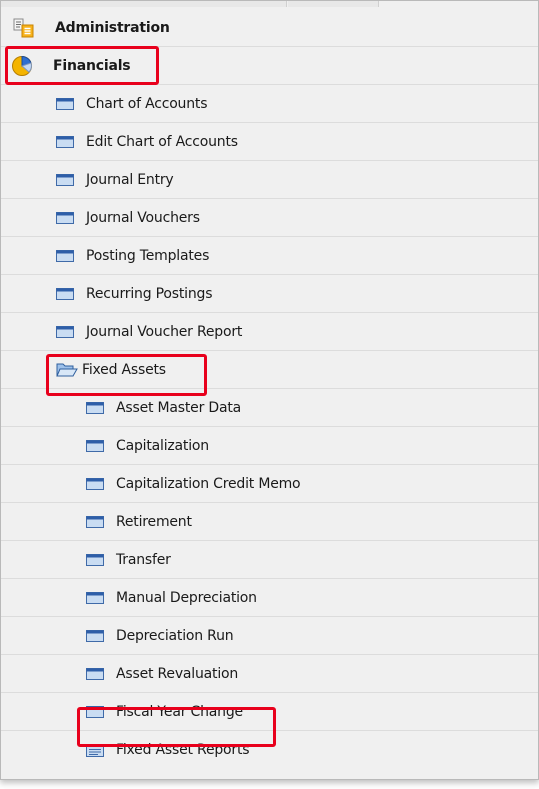 The height and width of the screenshot is (789, 539). Describe the element at coordinates (269, 560) in the screenshot. I see `menu-item-transfer: Transfer` at that location.